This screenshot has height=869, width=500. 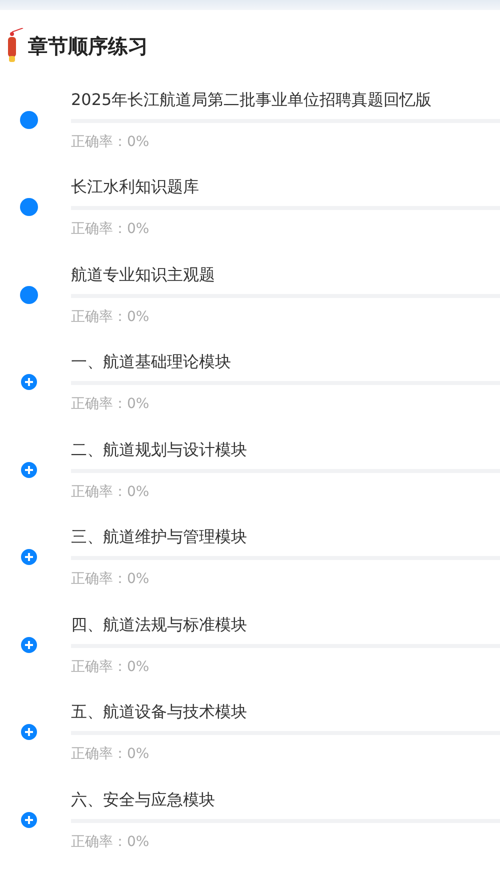 I want to click on chapter-title: 四、航道法规与标准模块, so click(x=285, y=625).